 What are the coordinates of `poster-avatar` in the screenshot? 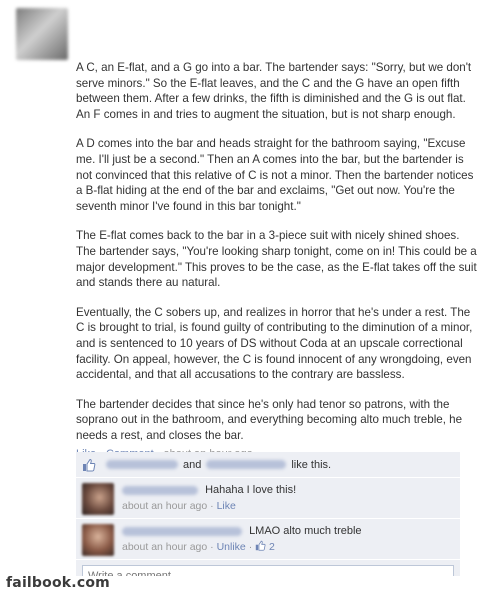 It's located at (42, 34).